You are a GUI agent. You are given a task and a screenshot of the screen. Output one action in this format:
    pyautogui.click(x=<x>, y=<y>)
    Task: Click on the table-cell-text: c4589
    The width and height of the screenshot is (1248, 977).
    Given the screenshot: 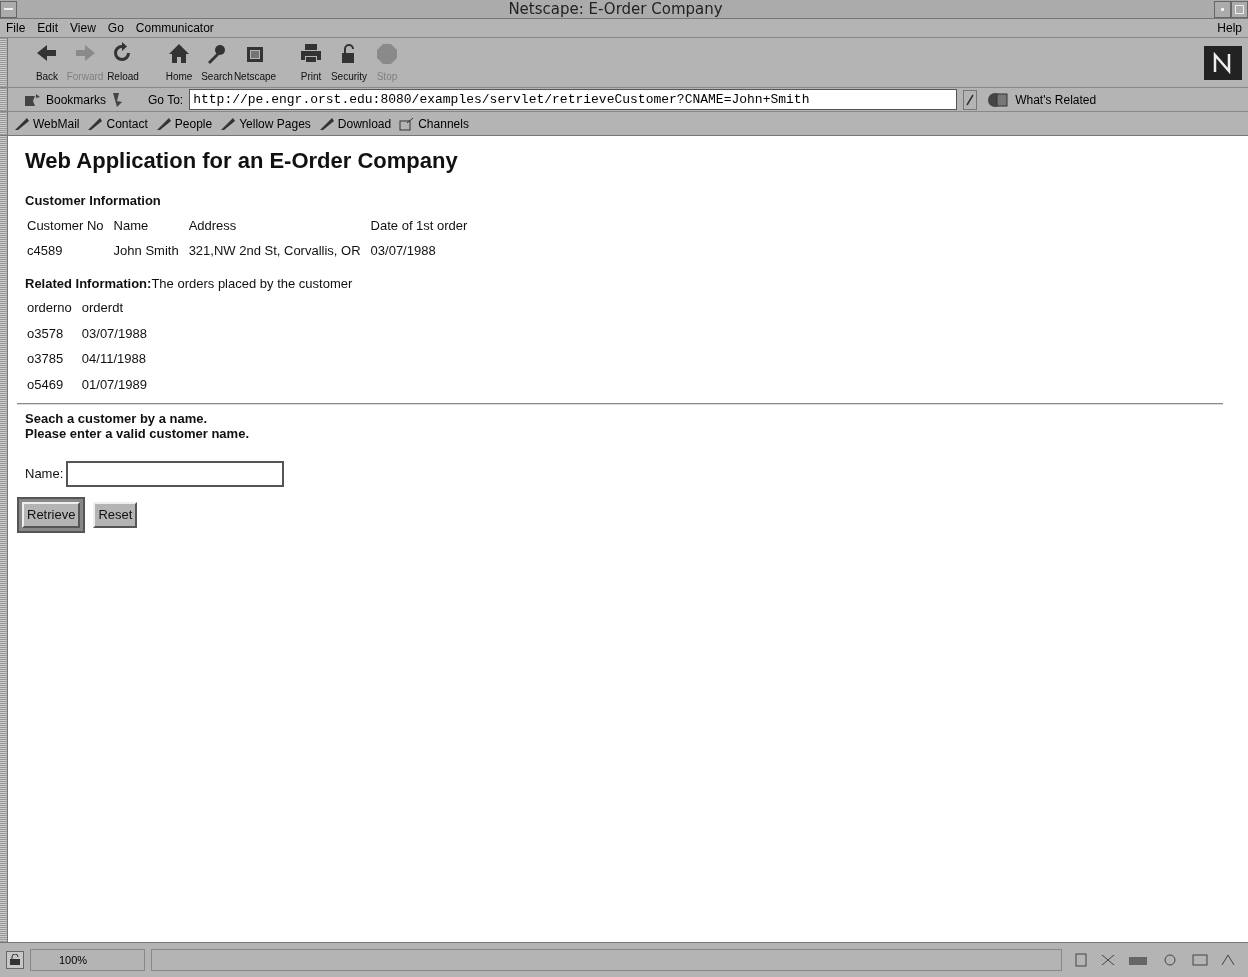 What is the action you would take?
    pyautogui.click(x=45, y=251)
    